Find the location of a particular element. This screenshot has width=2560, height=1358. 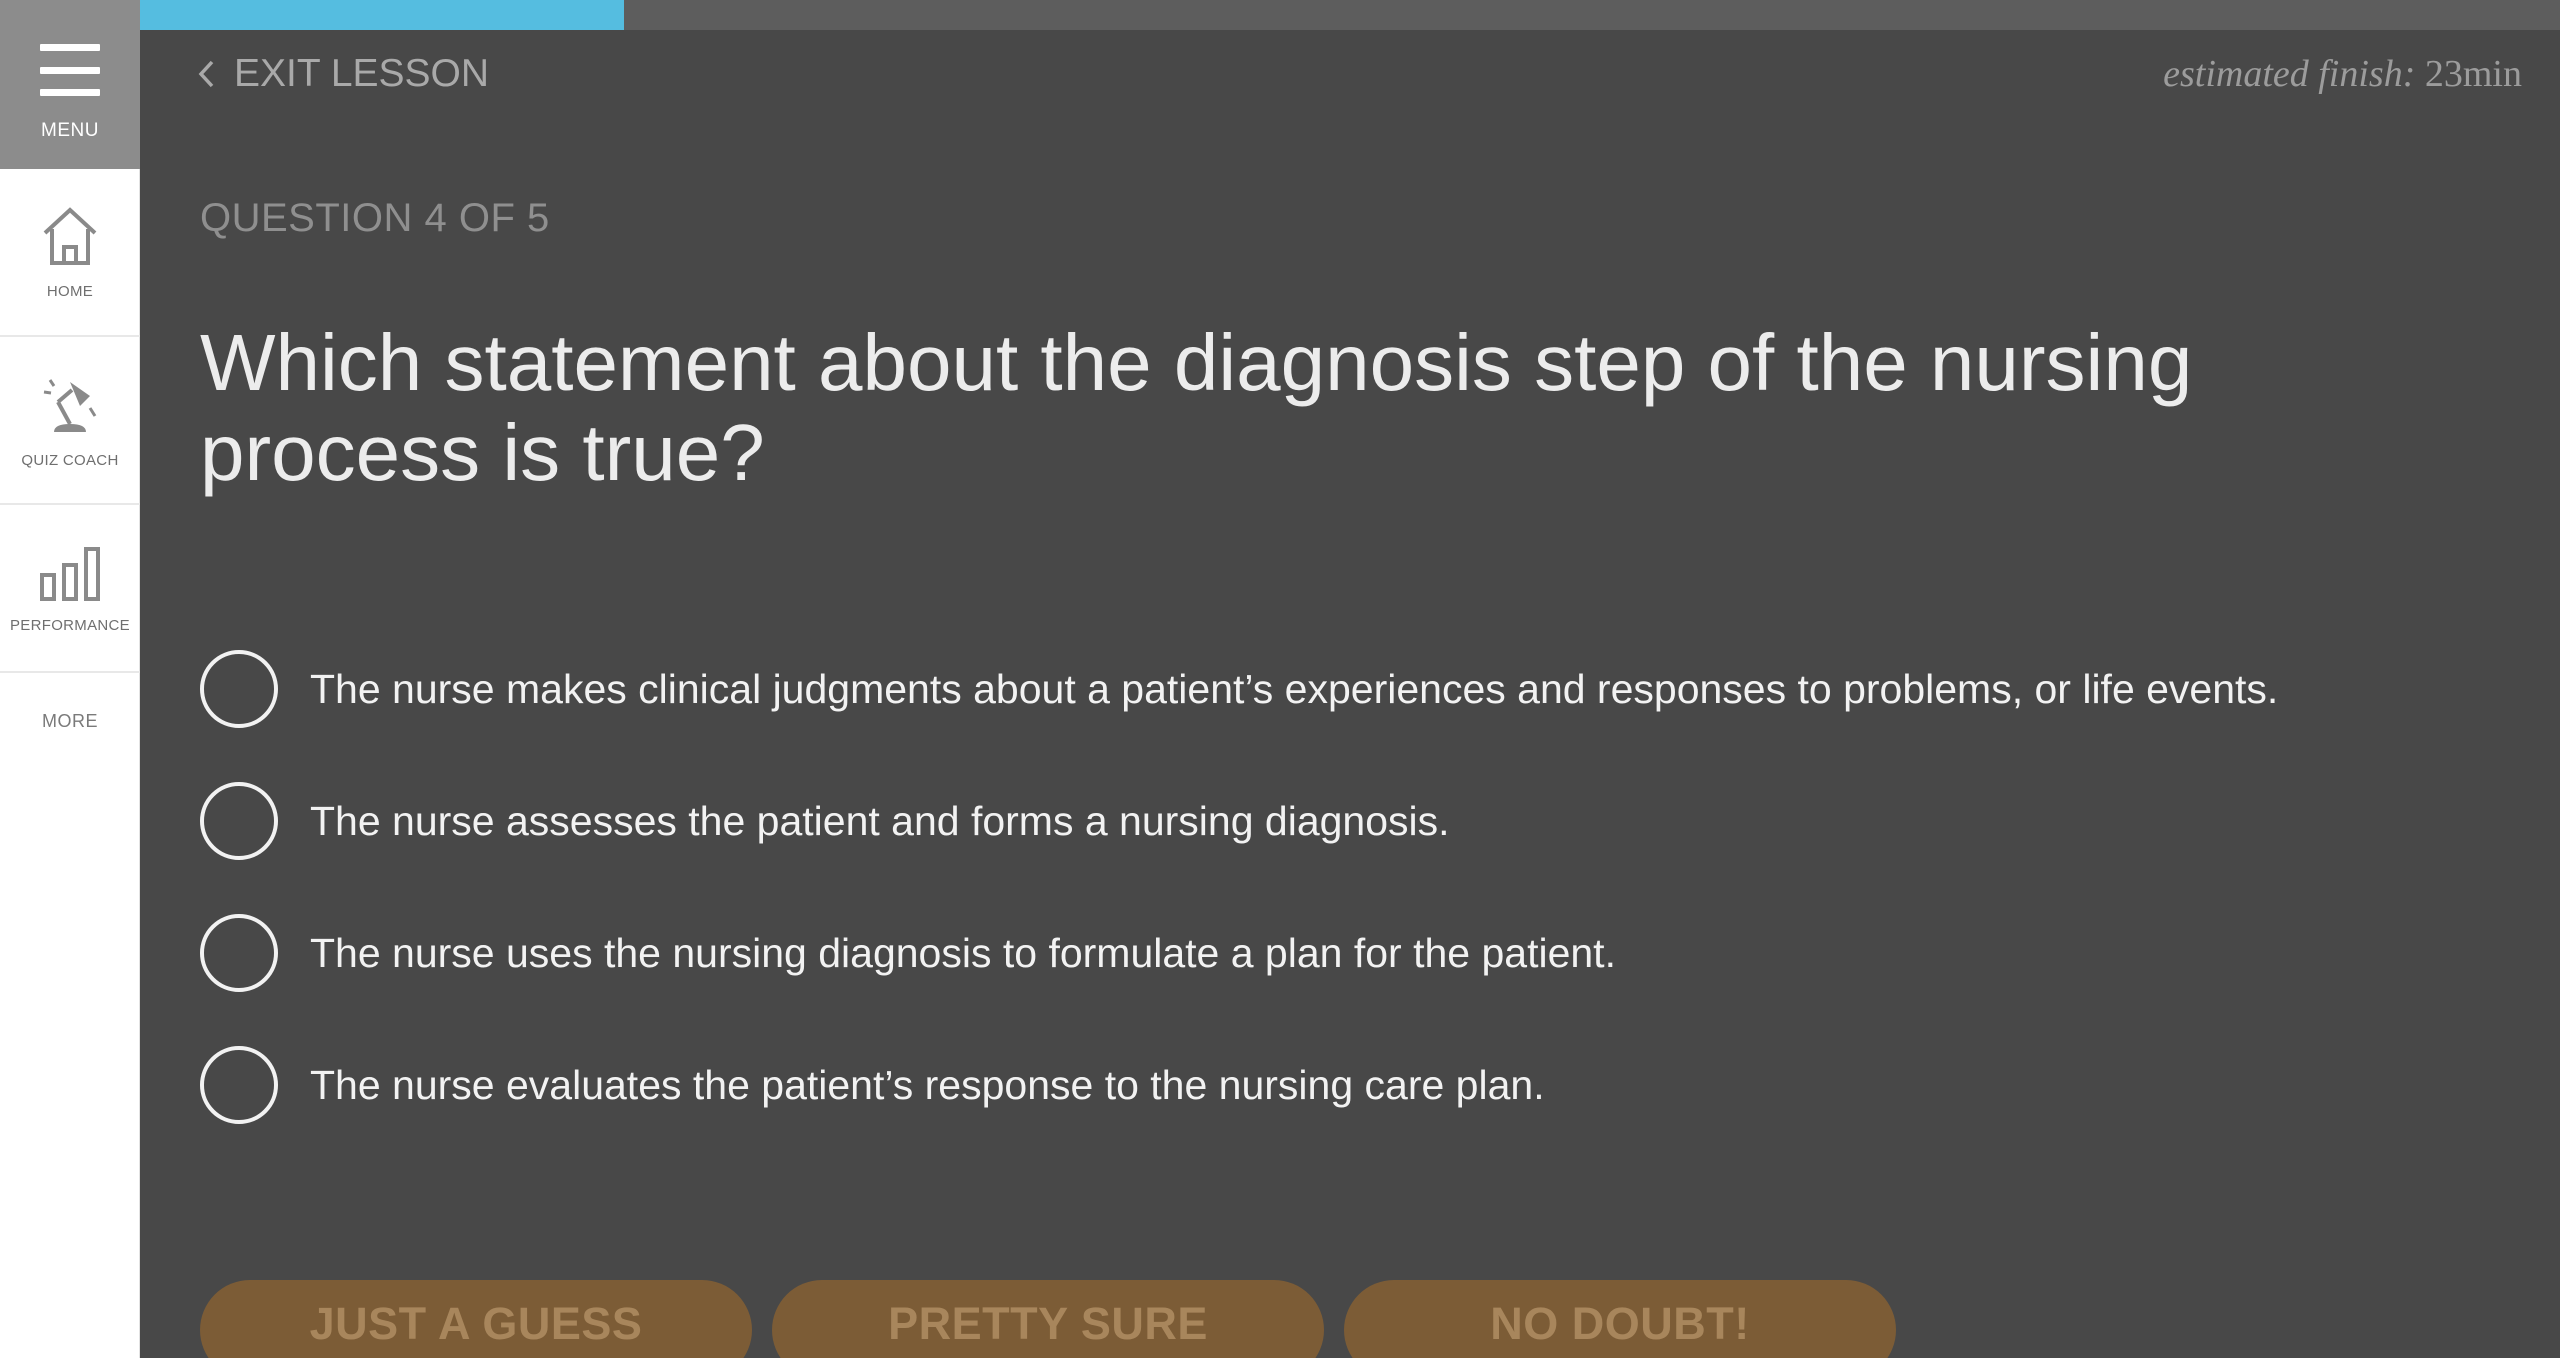

more-button: MORE is located at coordinates (70, 721).